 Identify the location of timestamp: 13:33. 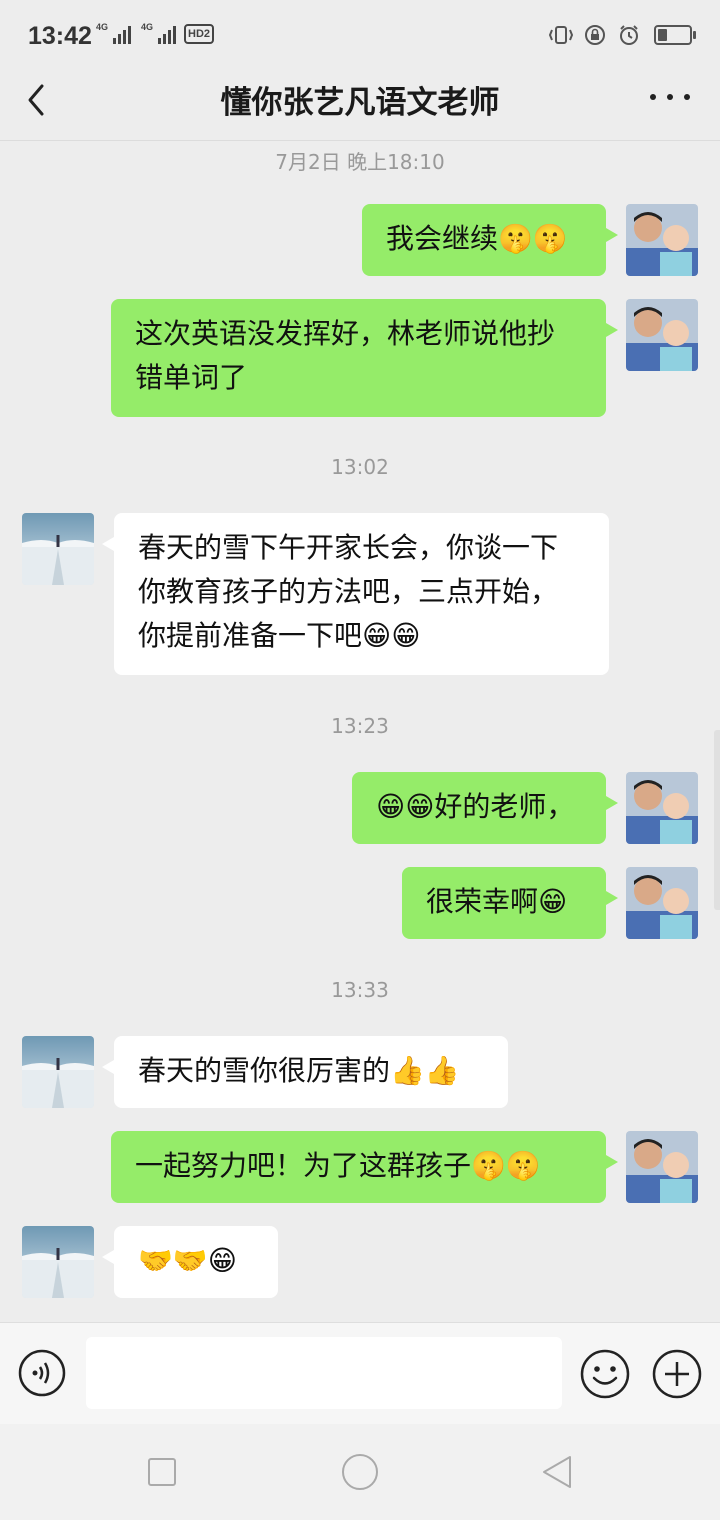
(360, 990).